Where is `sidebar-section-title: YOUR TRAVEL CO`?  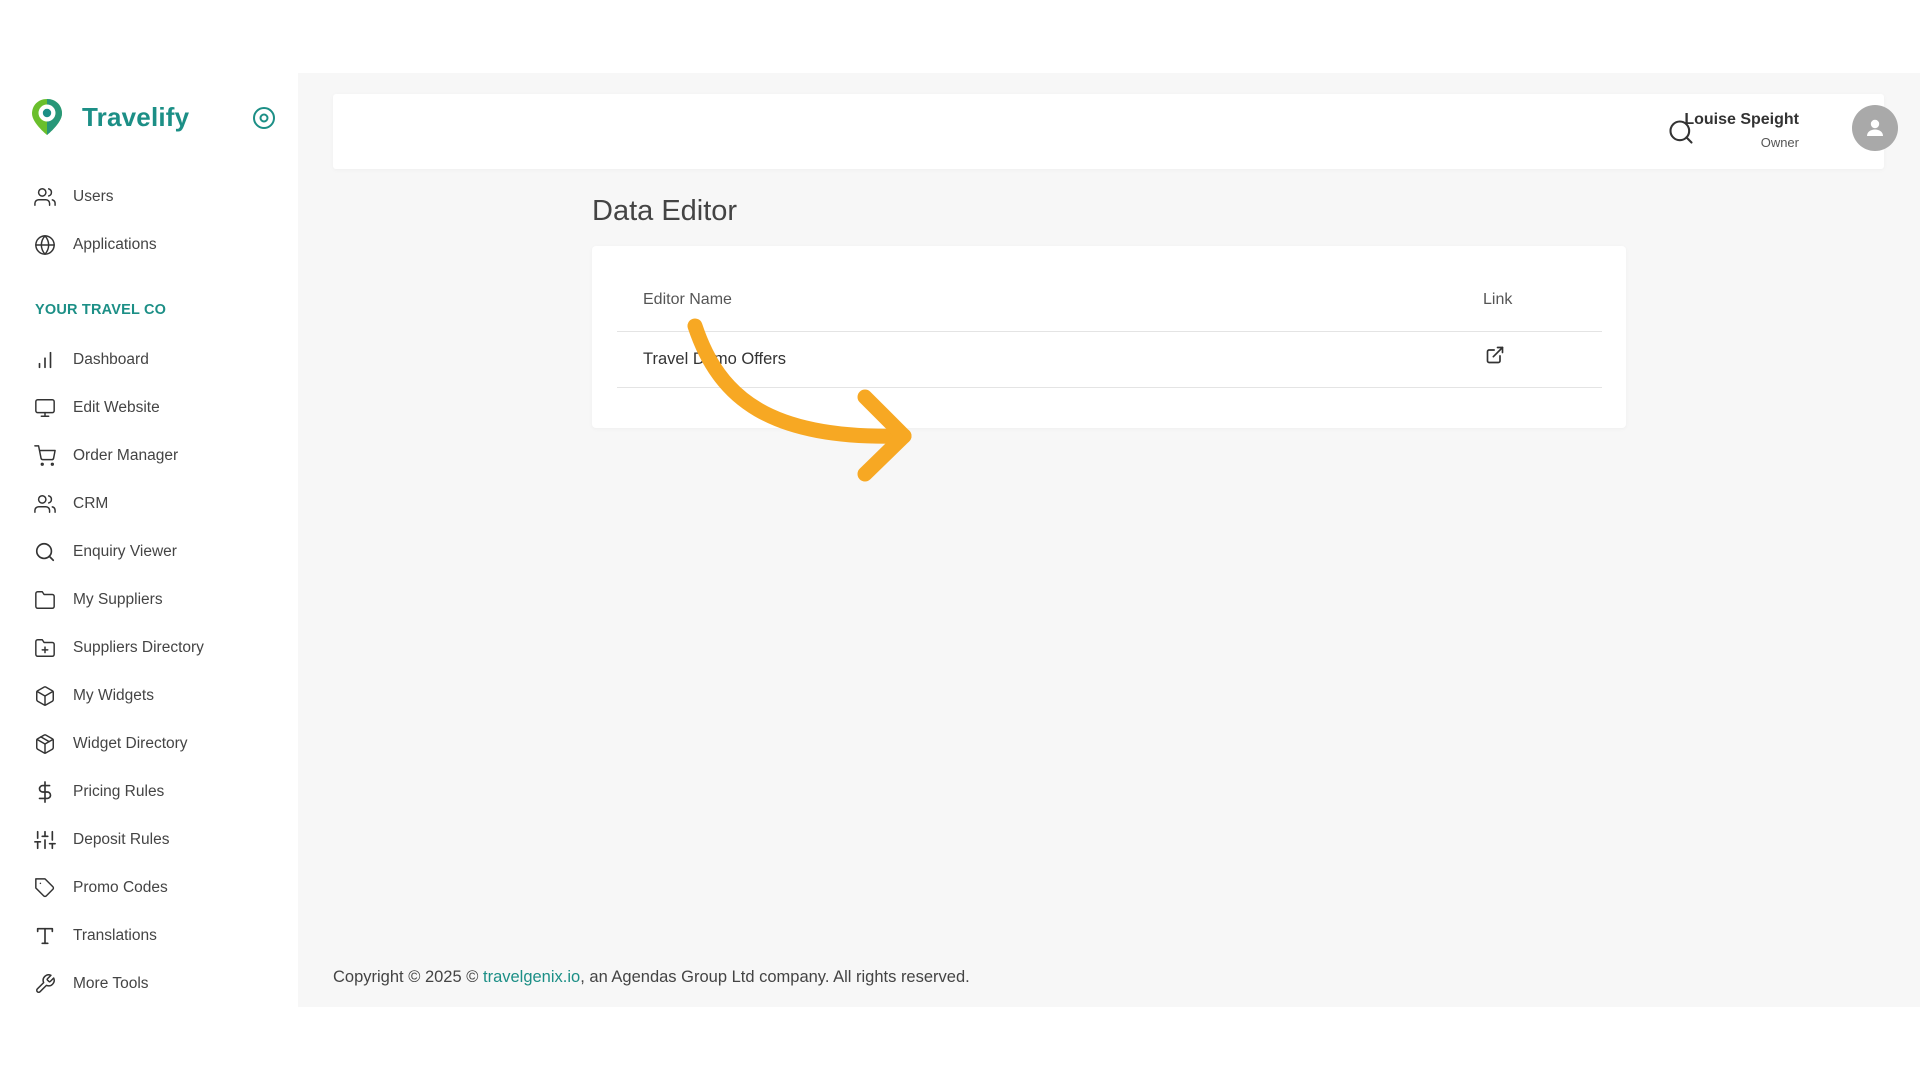 sidebar-section-title: YOUR TRAVEL CO is located at coordinates (101, 310).